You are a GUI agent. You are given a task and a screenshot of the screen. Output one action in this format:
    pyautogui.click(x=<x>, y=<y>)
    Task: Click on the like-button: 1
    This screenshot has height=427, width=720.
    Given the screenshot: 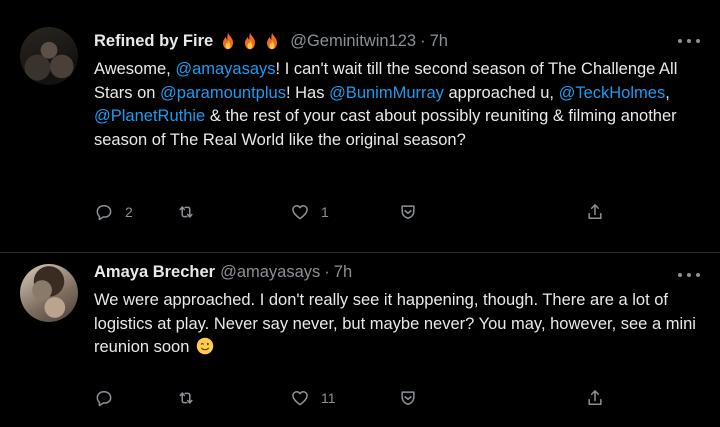 What is the action you would take?
    pyautogui.click(x=309, y=212)
    